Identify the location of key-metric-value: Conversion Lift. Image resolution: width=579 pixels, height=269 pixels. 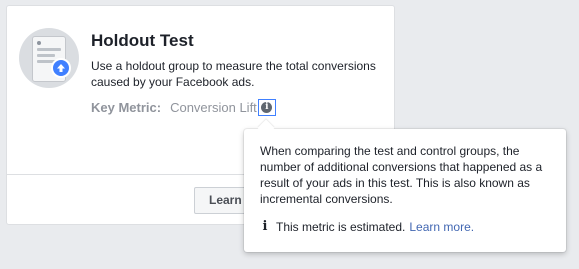
(213, 107).